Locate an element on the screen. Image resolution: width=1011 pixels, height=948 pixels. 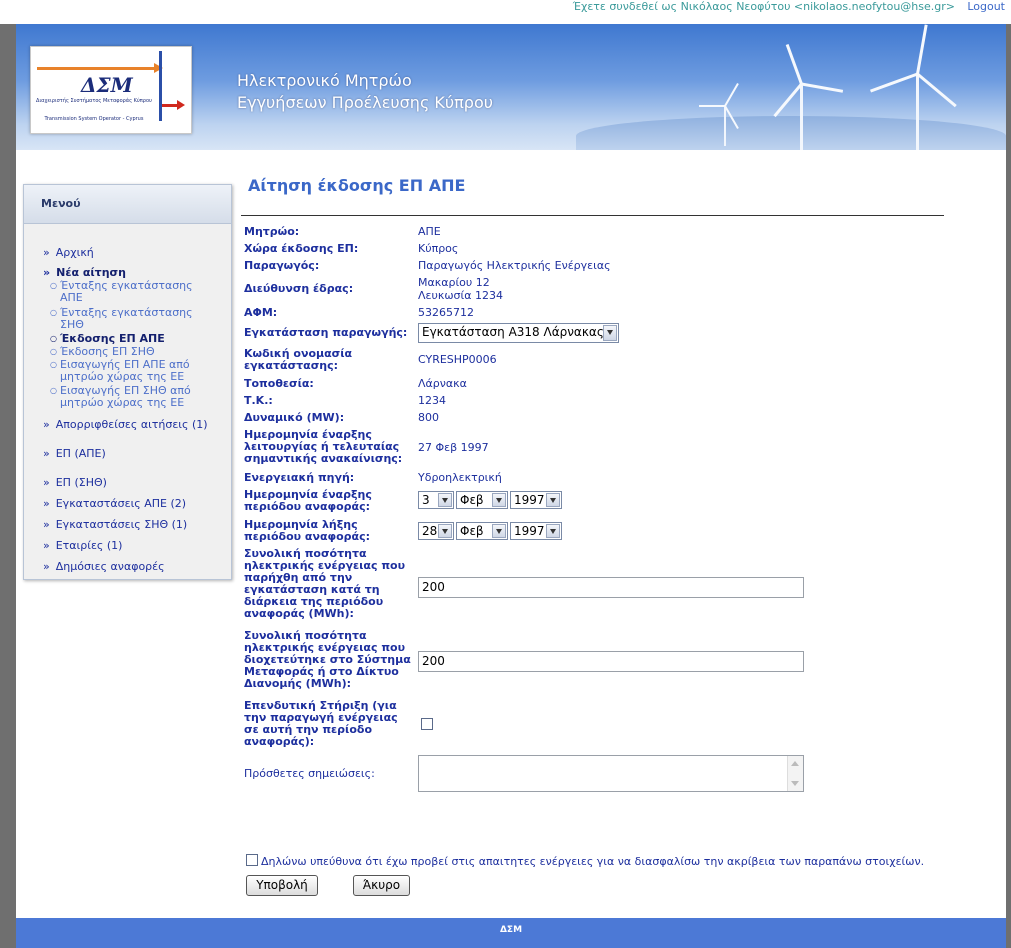
menu-item-home: Αρχική is located at coordinates (68, 252).